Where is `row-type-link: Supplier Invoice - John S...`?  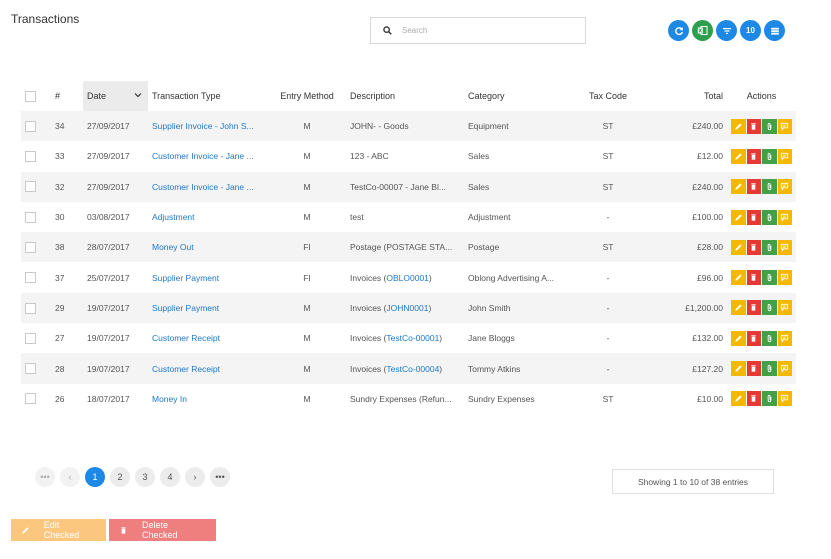
row-type-link: Supplier Invoice - John S... is located at coordinates (208, 126).